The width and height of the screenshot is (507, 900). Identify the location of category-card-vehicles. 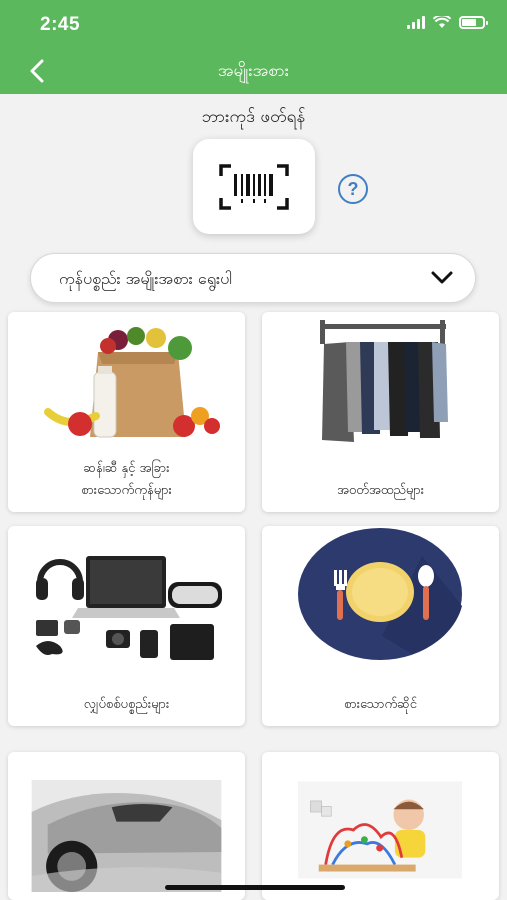
(126, 826).